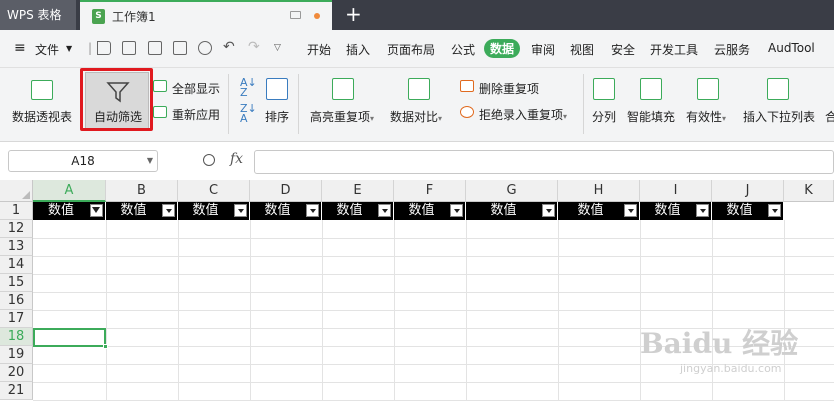 This screenshot has height=401, width=834. I want to click on filter-active-dropdown-icon, so click(96, 210).